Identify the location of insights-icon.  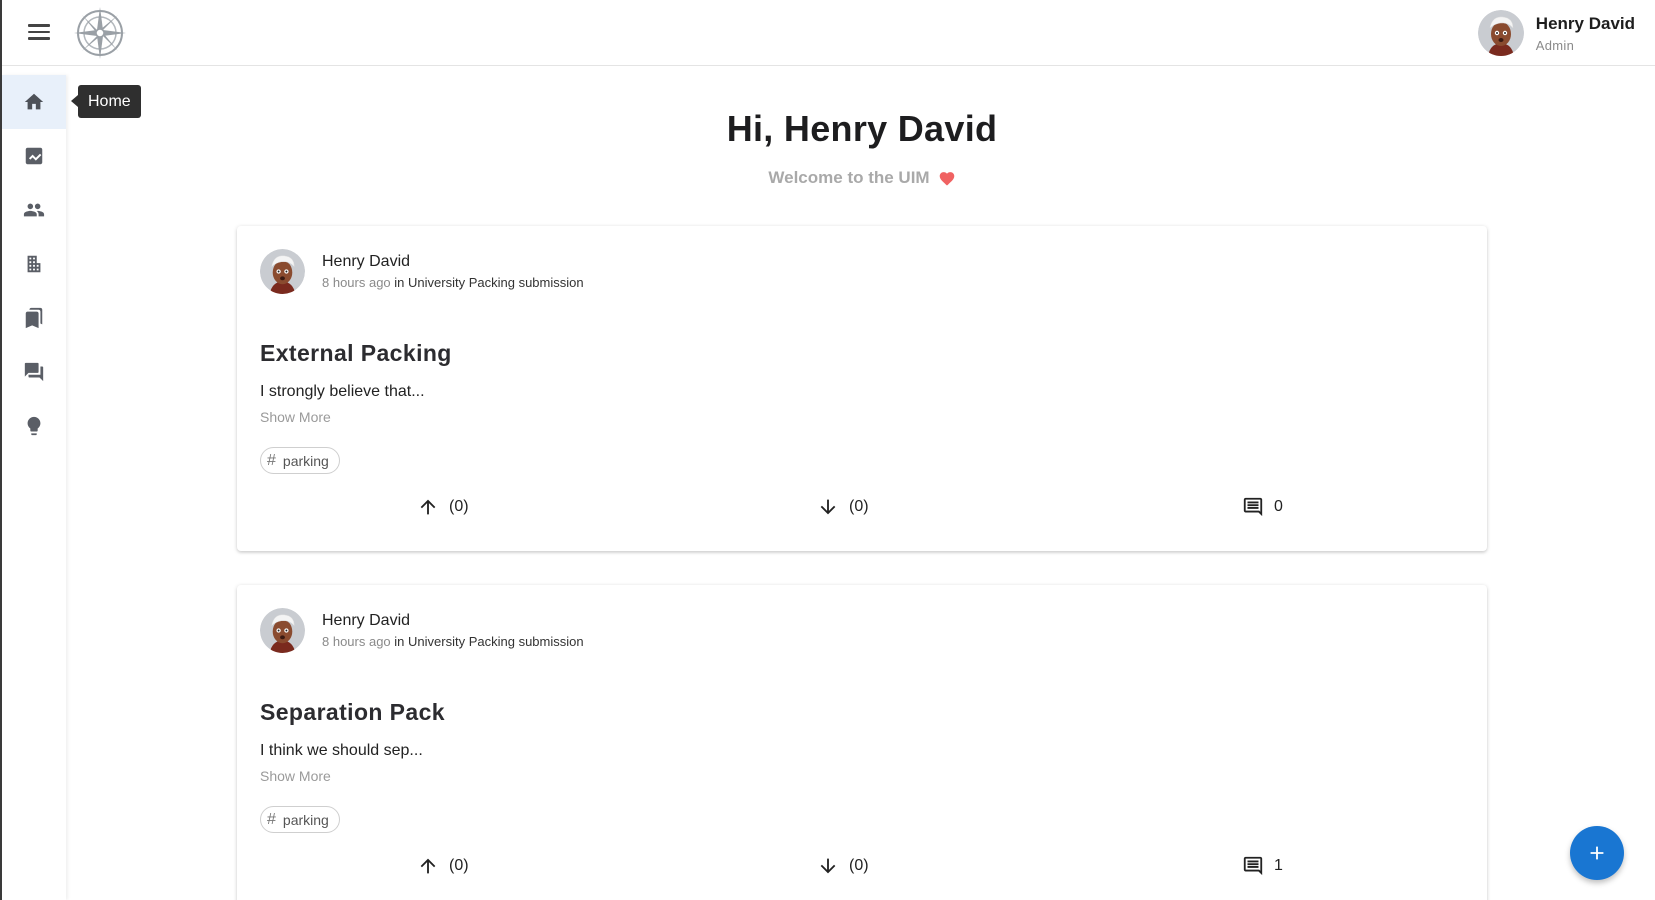
(34, 156).